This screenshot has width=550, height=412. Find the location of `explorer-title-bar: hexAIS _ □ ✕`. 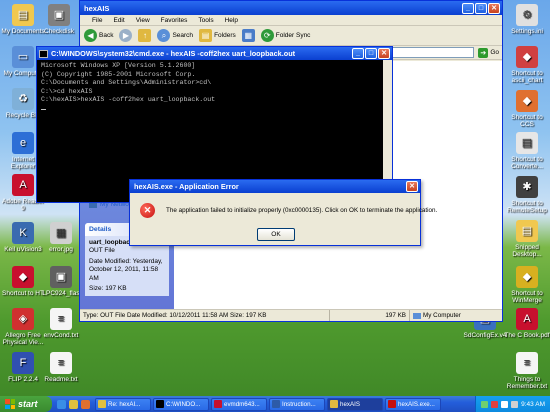

explorer-title-bar: hexAIS _ □ ✕ is located at coordinates (291, 8).